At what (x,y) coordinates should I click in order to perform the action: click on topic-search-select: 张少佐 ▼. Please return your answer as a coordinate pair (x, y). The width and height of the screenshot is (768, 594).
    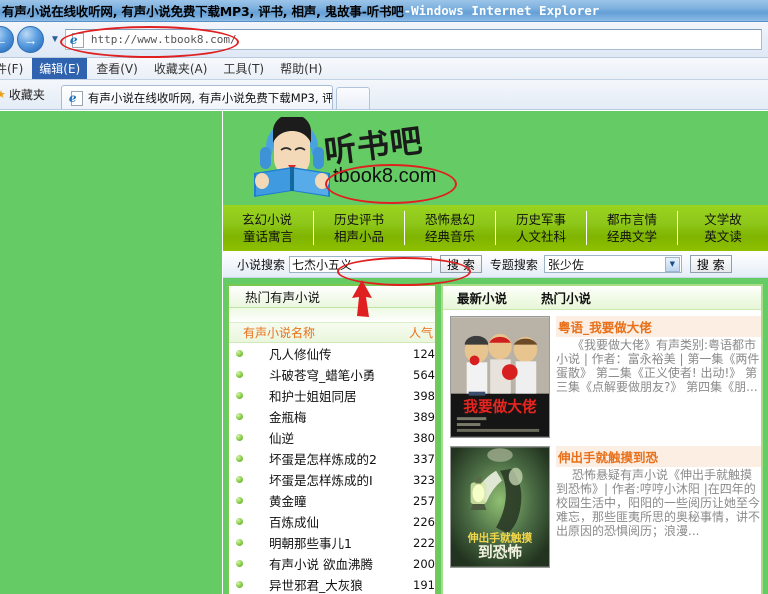
    Looking at the image, I should click on (612, 264).